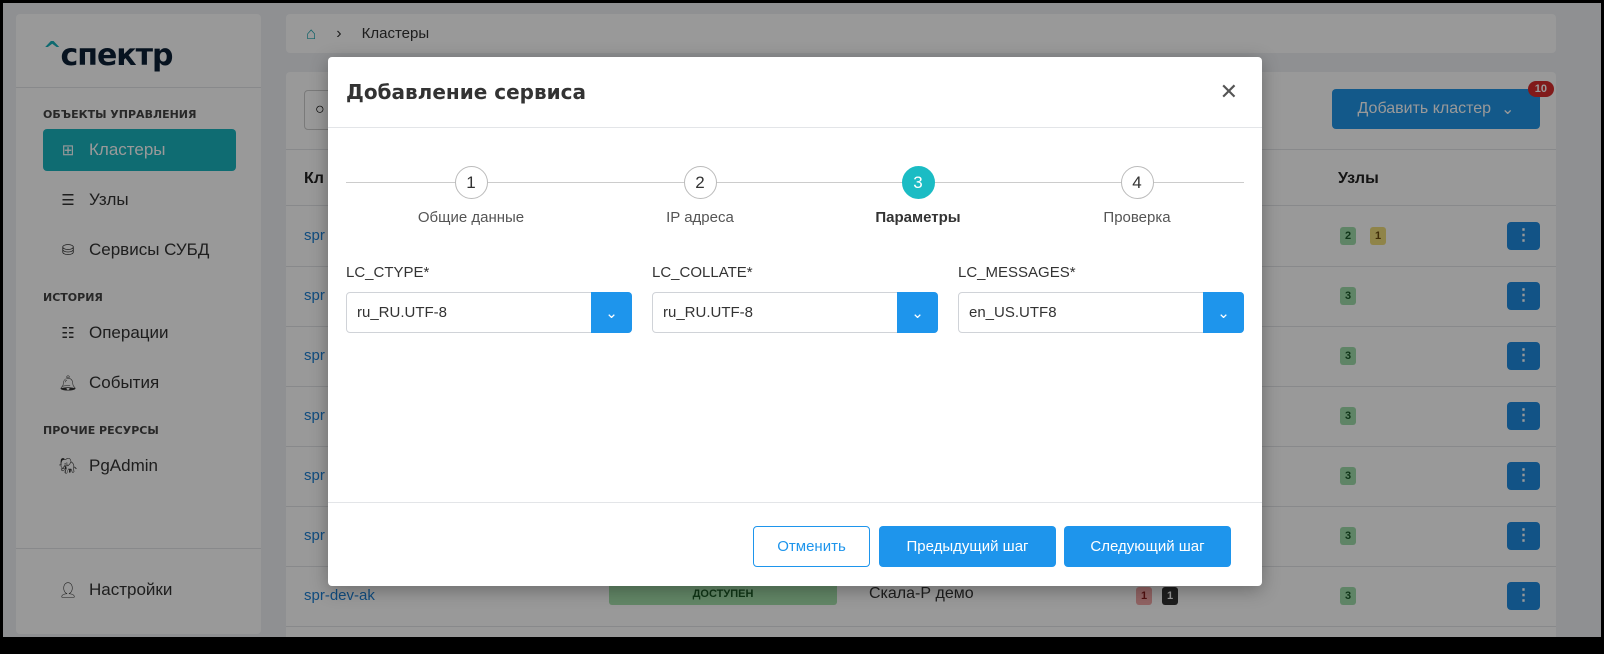  I want to click on step-label: IP адреса, so click(700, 217).